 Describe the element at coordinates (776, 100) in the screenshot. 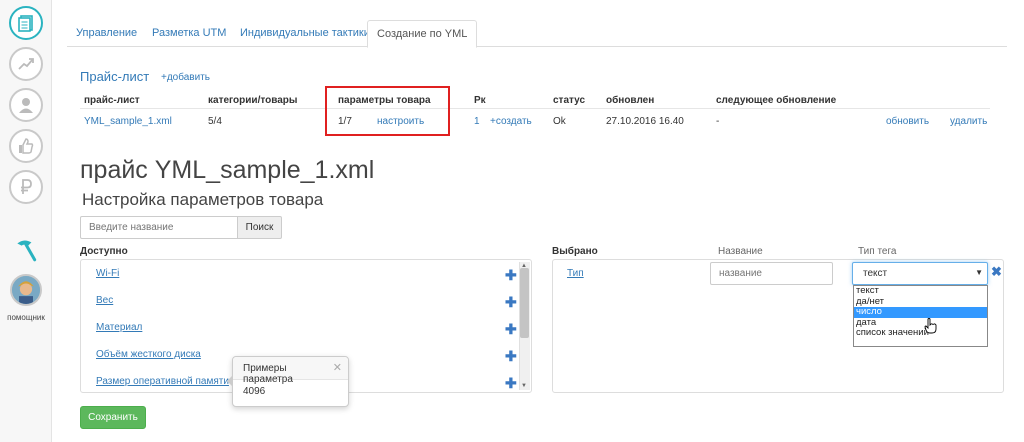

I see `col-next-update: следующее обновление` at that location.